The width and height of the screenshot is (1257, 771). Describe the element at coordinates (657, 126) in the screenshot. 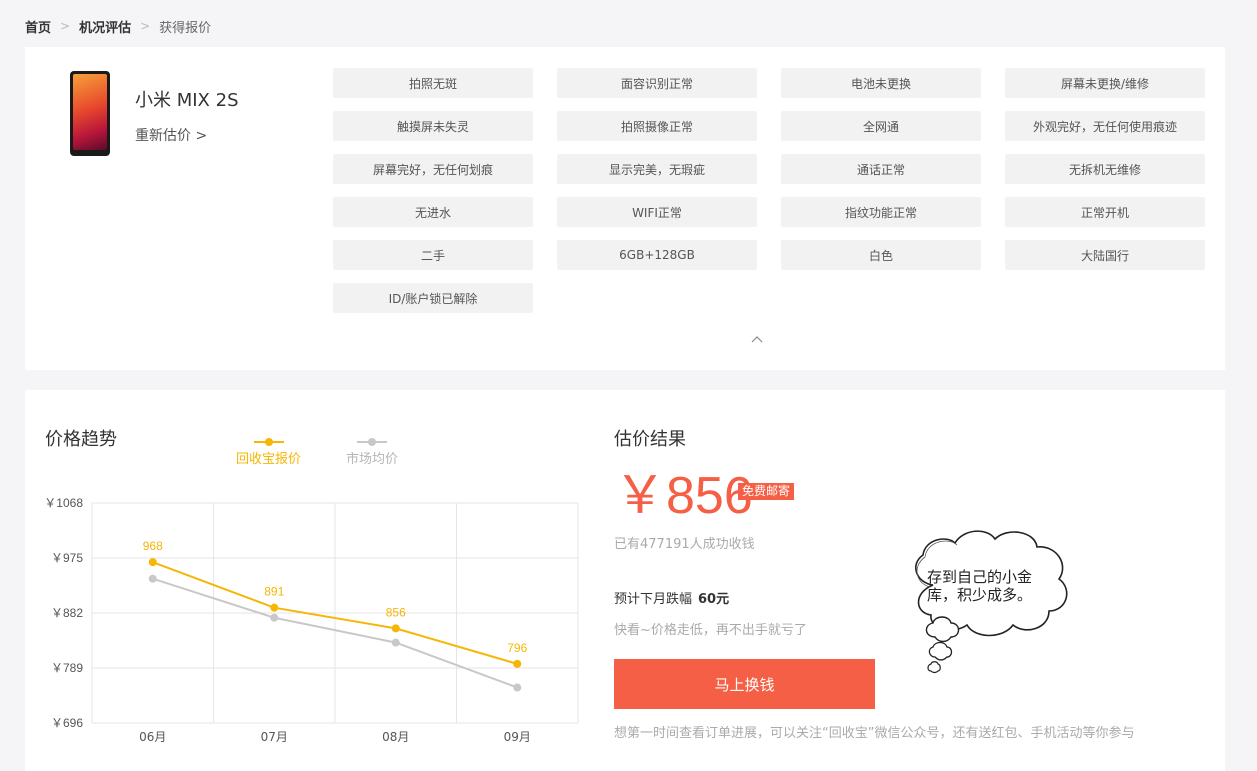

I see `condition-tag: 拍照摄像正常` at that location.